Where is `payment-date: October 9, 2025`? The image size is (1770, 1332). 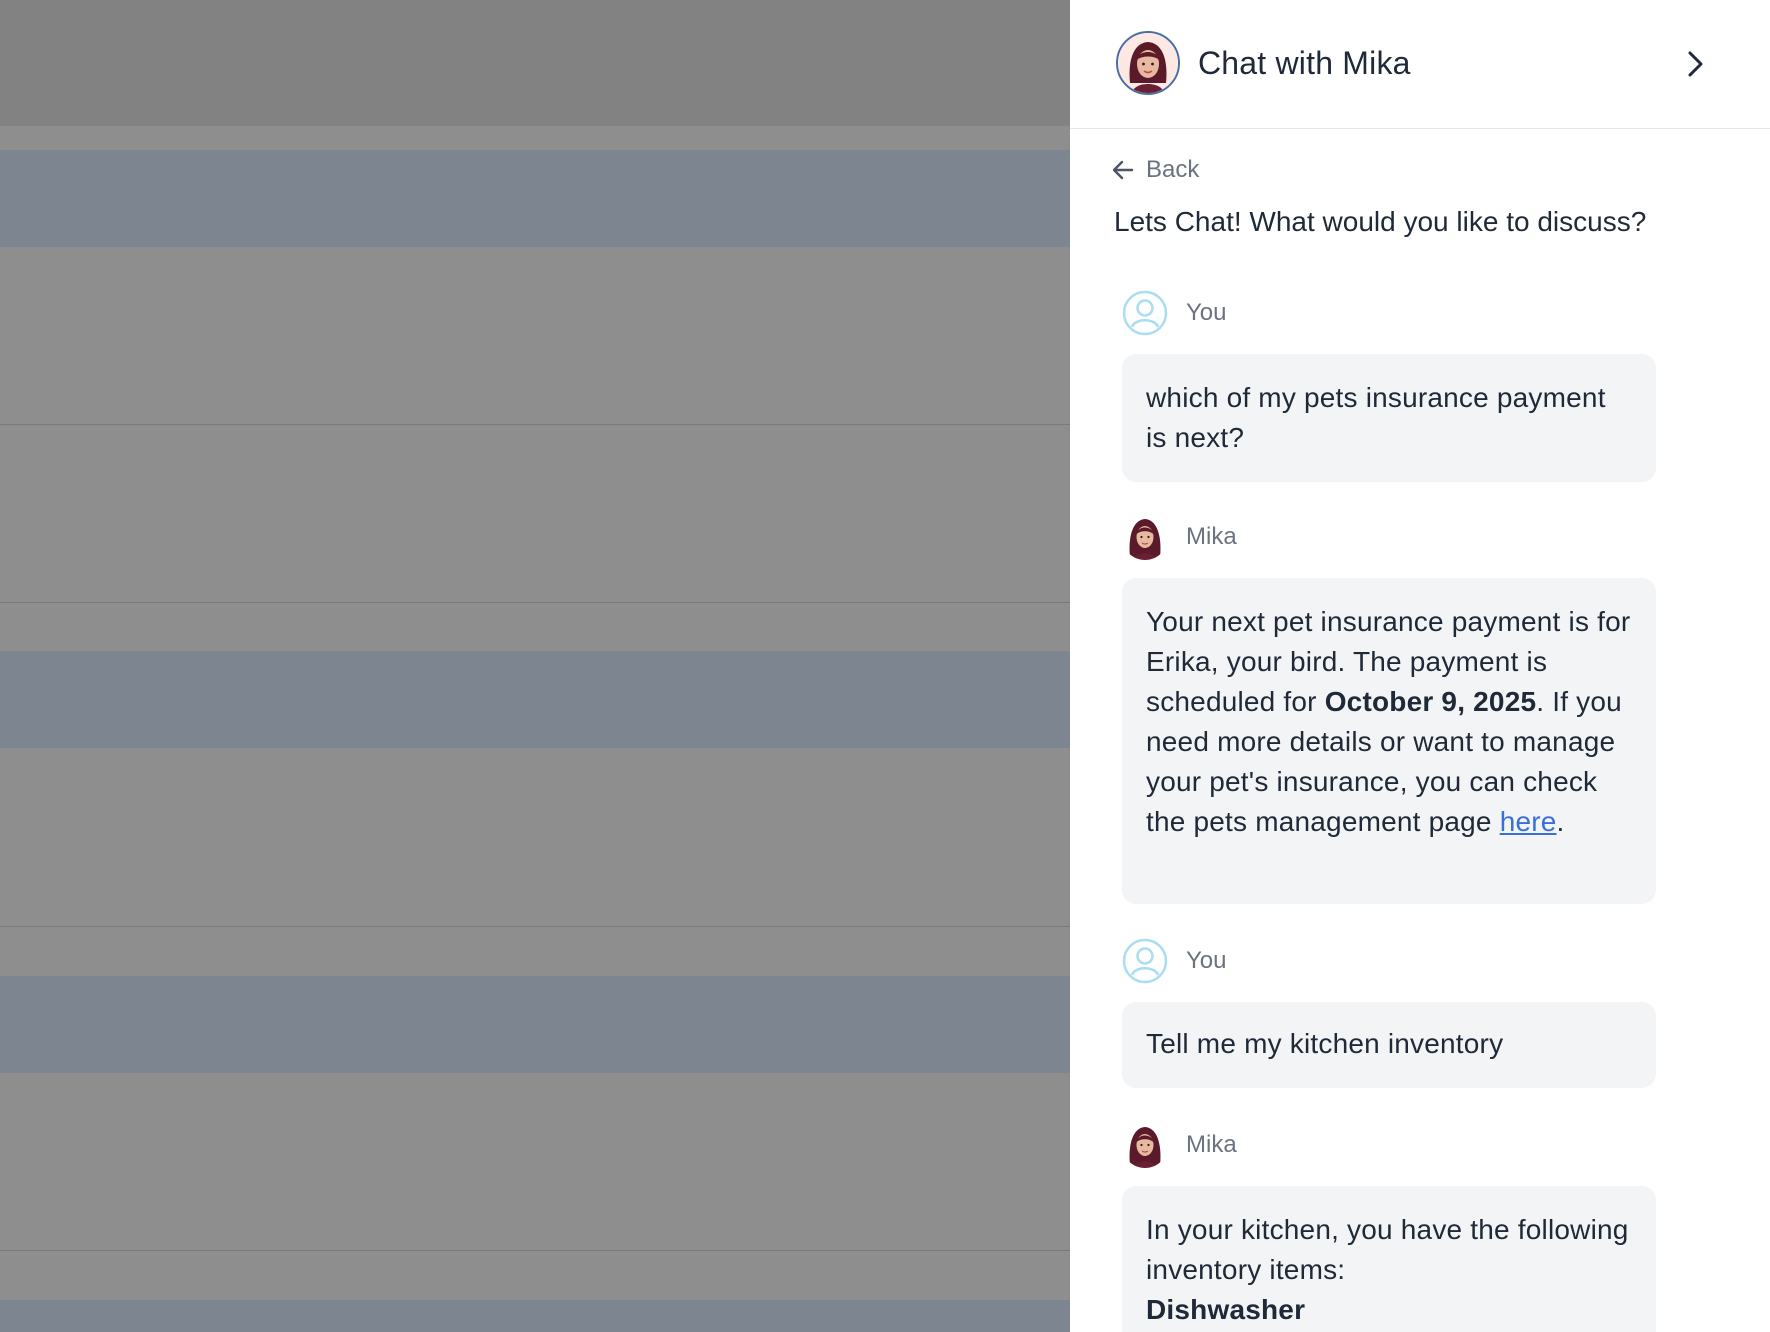 payment-date: October 9, 2025 is located at coordinates (1430, 701).